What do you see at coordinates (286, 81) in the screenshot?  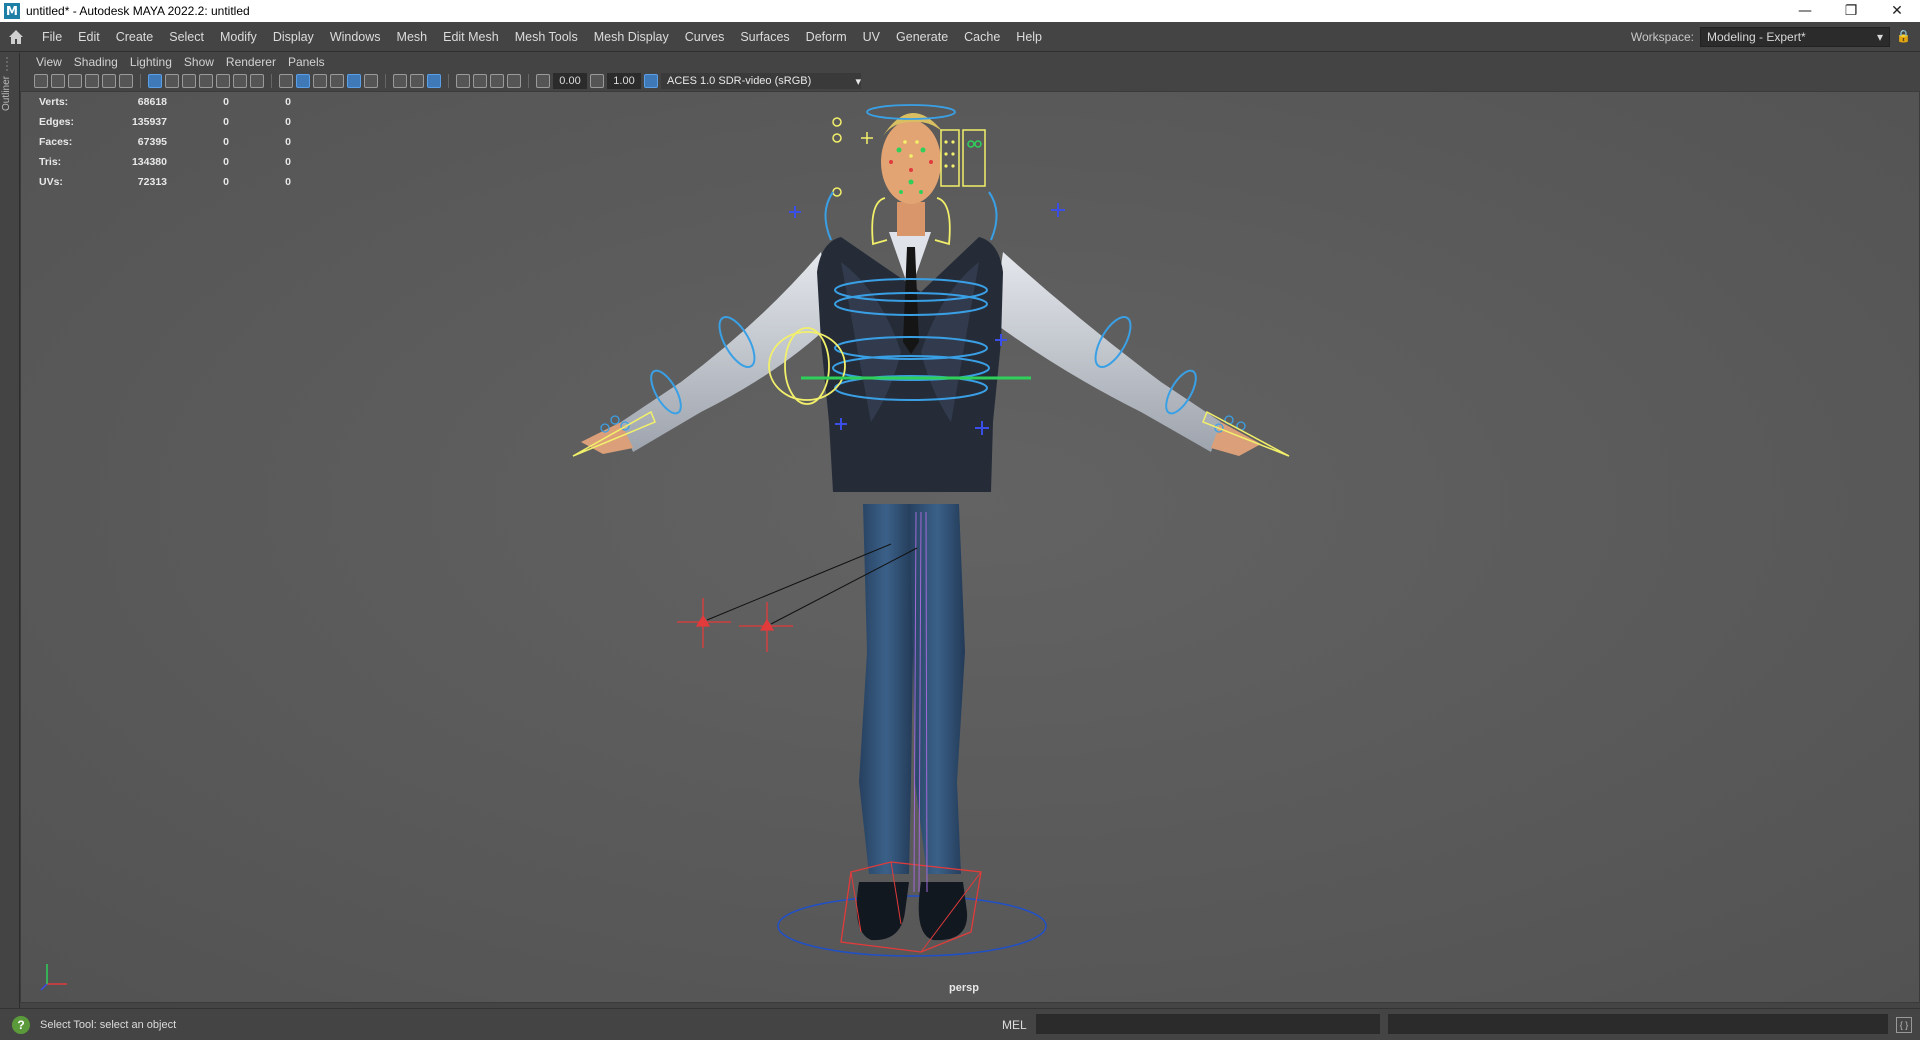 I see `wireframe-icon` at bounding box center [286, 81].